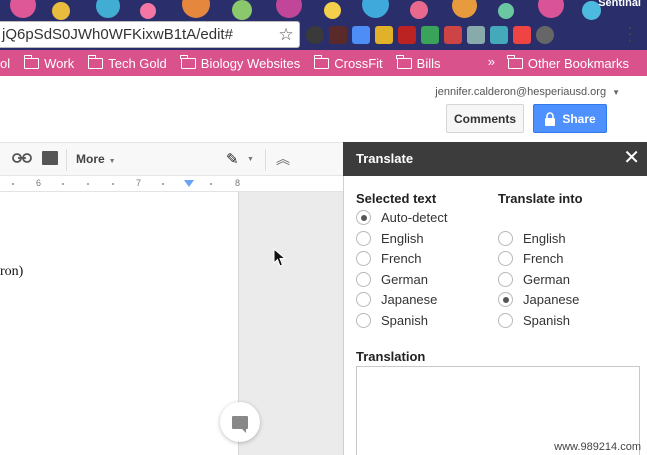 Image resolution: width=647 pixels, height=455 pixels. I want to click on bookmark-item: Biology Websites, so click(240, 62).